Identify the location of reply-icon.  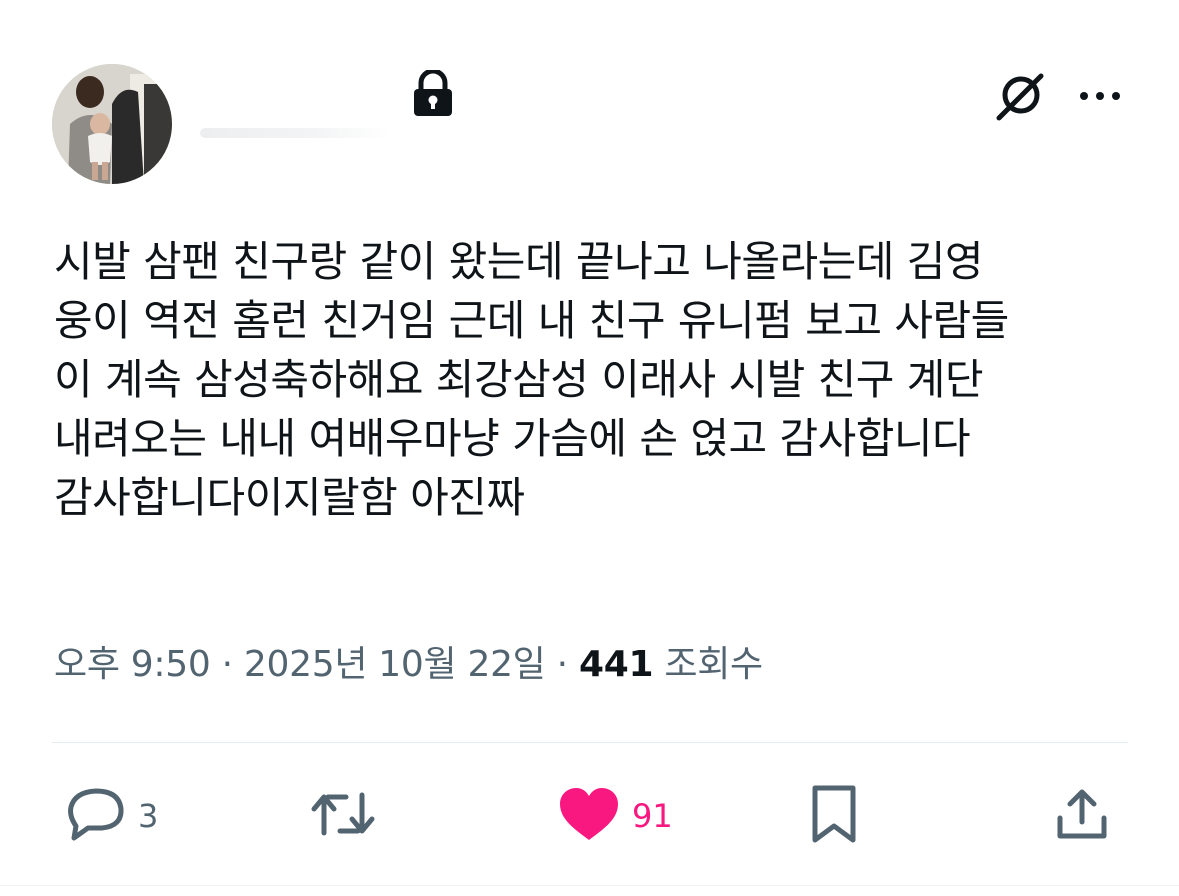
(96, 816).